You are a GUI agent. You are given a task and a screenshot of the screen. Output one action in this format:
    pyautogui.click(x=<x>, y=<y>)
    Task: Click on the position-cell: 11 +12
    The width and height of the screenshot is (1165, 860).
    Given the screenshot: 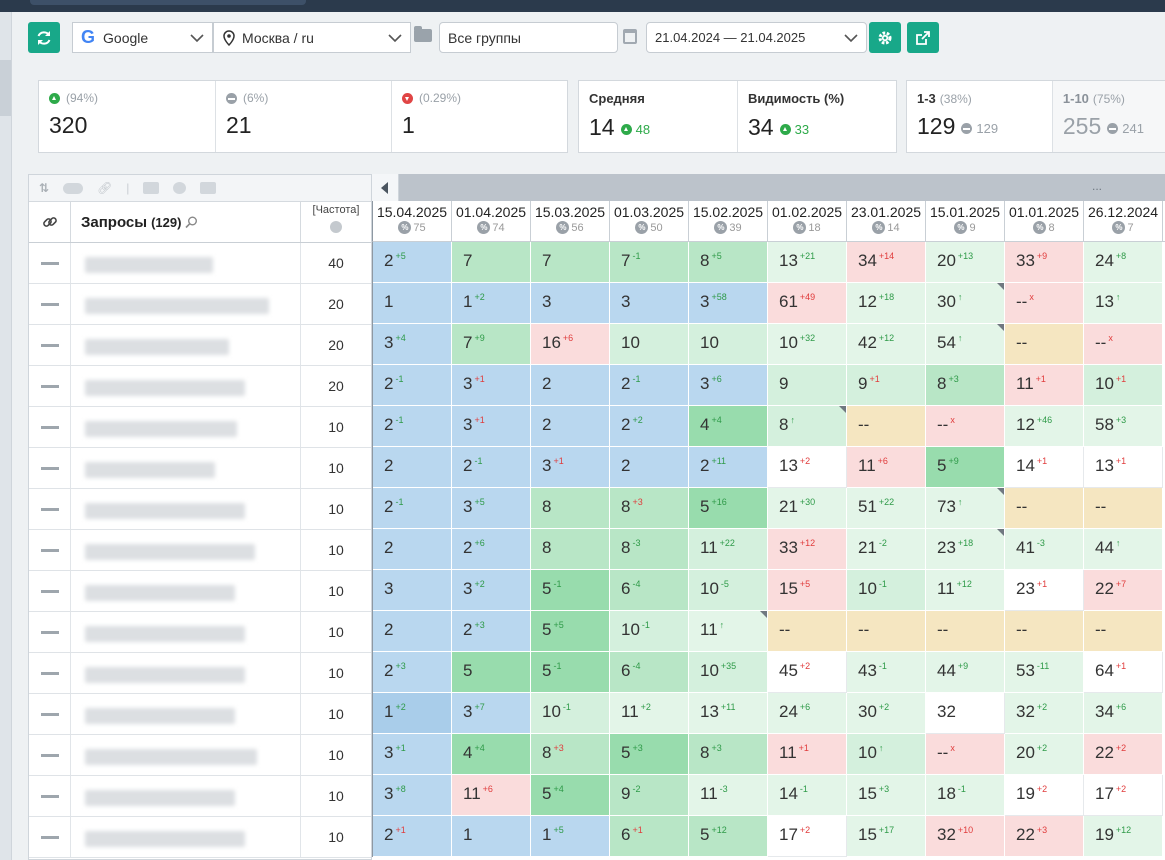 What is the action you would take?
    pyautogui.click(x=965, y=590)
    